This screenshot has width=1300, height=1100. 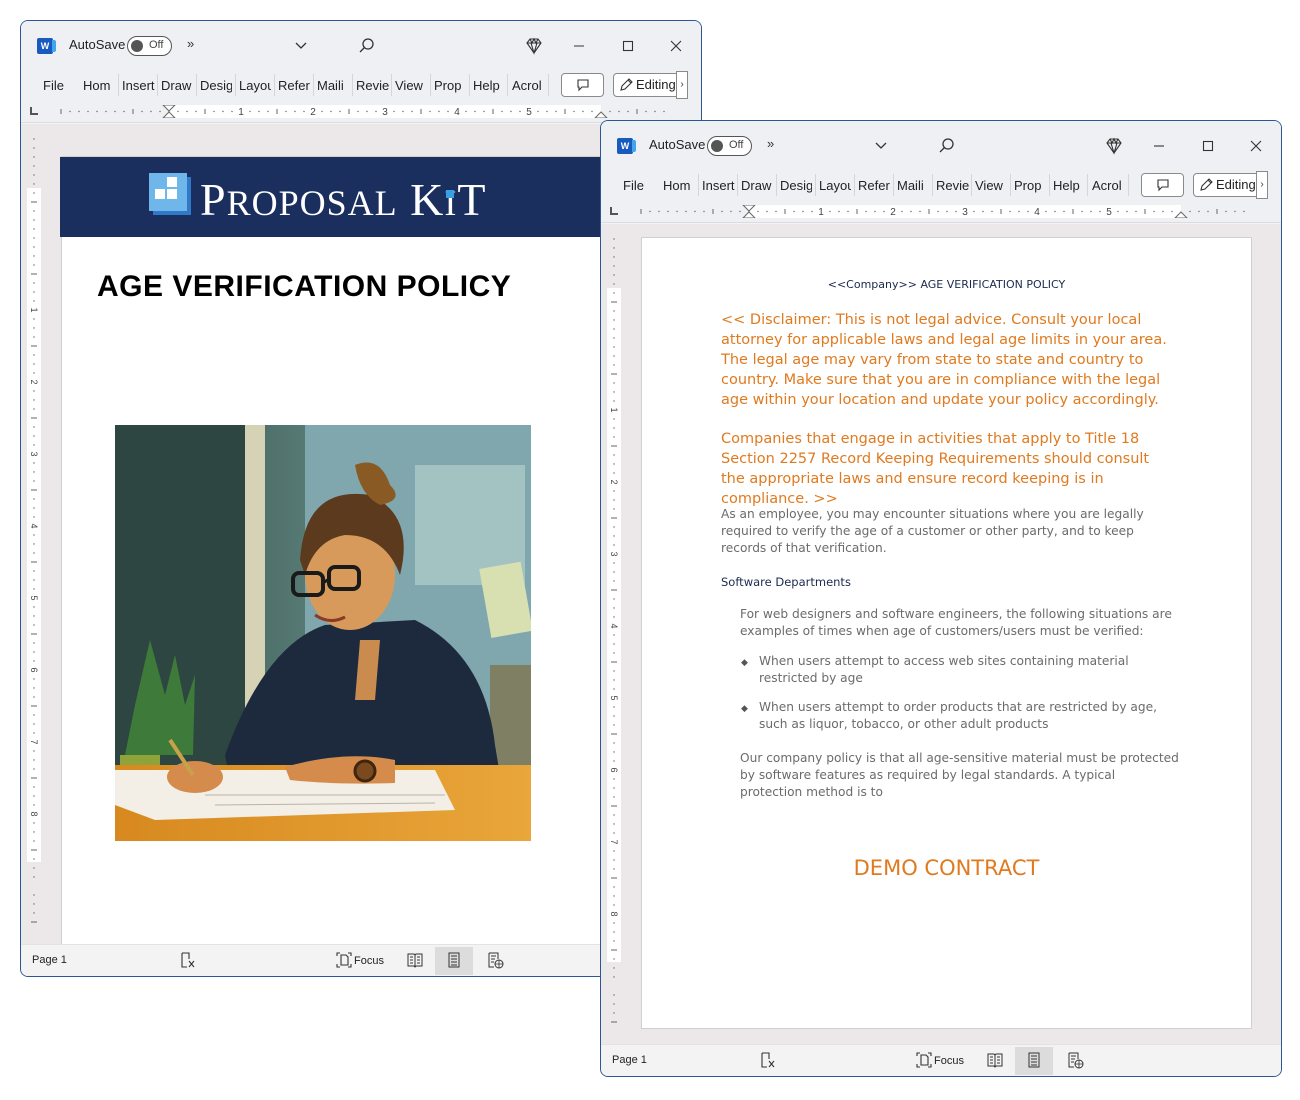 I want to click on section-heading: Software Departments, so click(x=786, y=582).